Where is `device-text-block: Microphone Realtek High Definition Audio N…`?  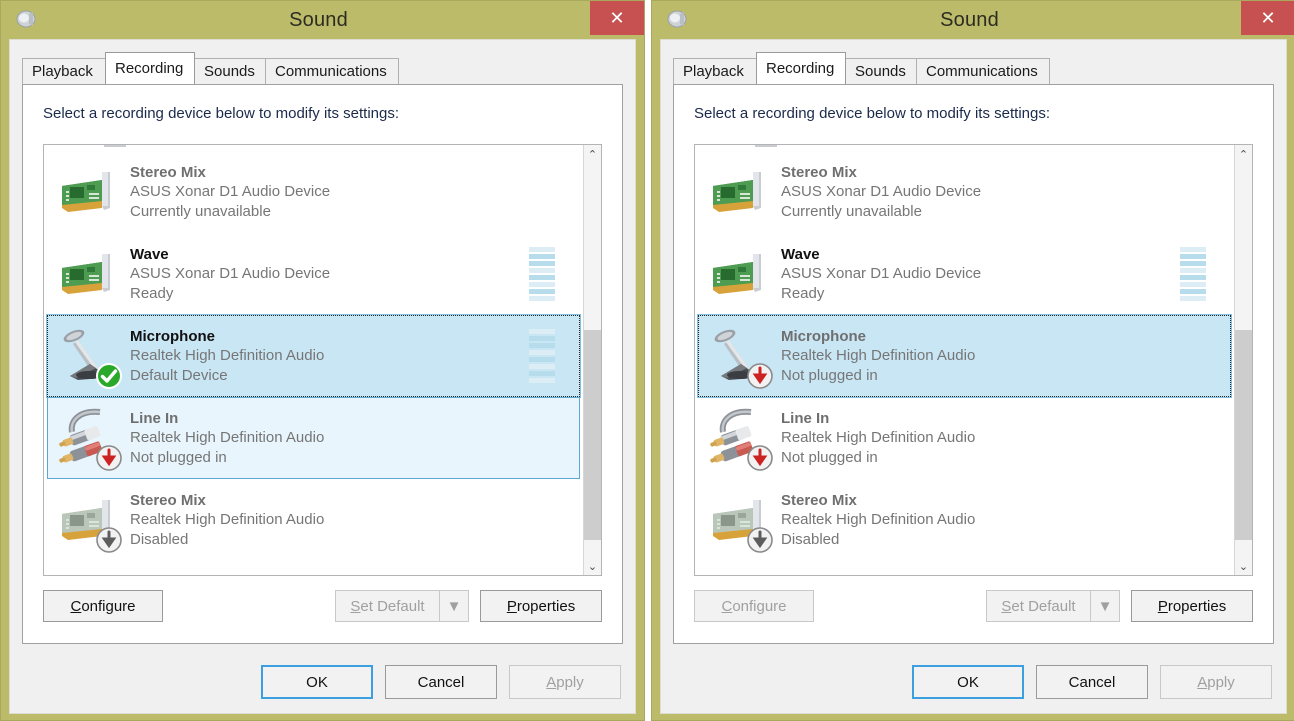 device-text-block: Microphone Realtek High Definition Audio N… is located at coordinates (878, 356).